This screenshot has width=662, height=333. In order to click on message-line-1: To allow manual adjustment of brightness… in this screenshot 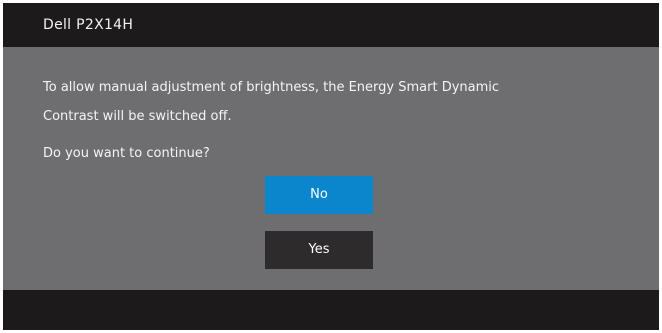, I will do `click(271, 87)`.